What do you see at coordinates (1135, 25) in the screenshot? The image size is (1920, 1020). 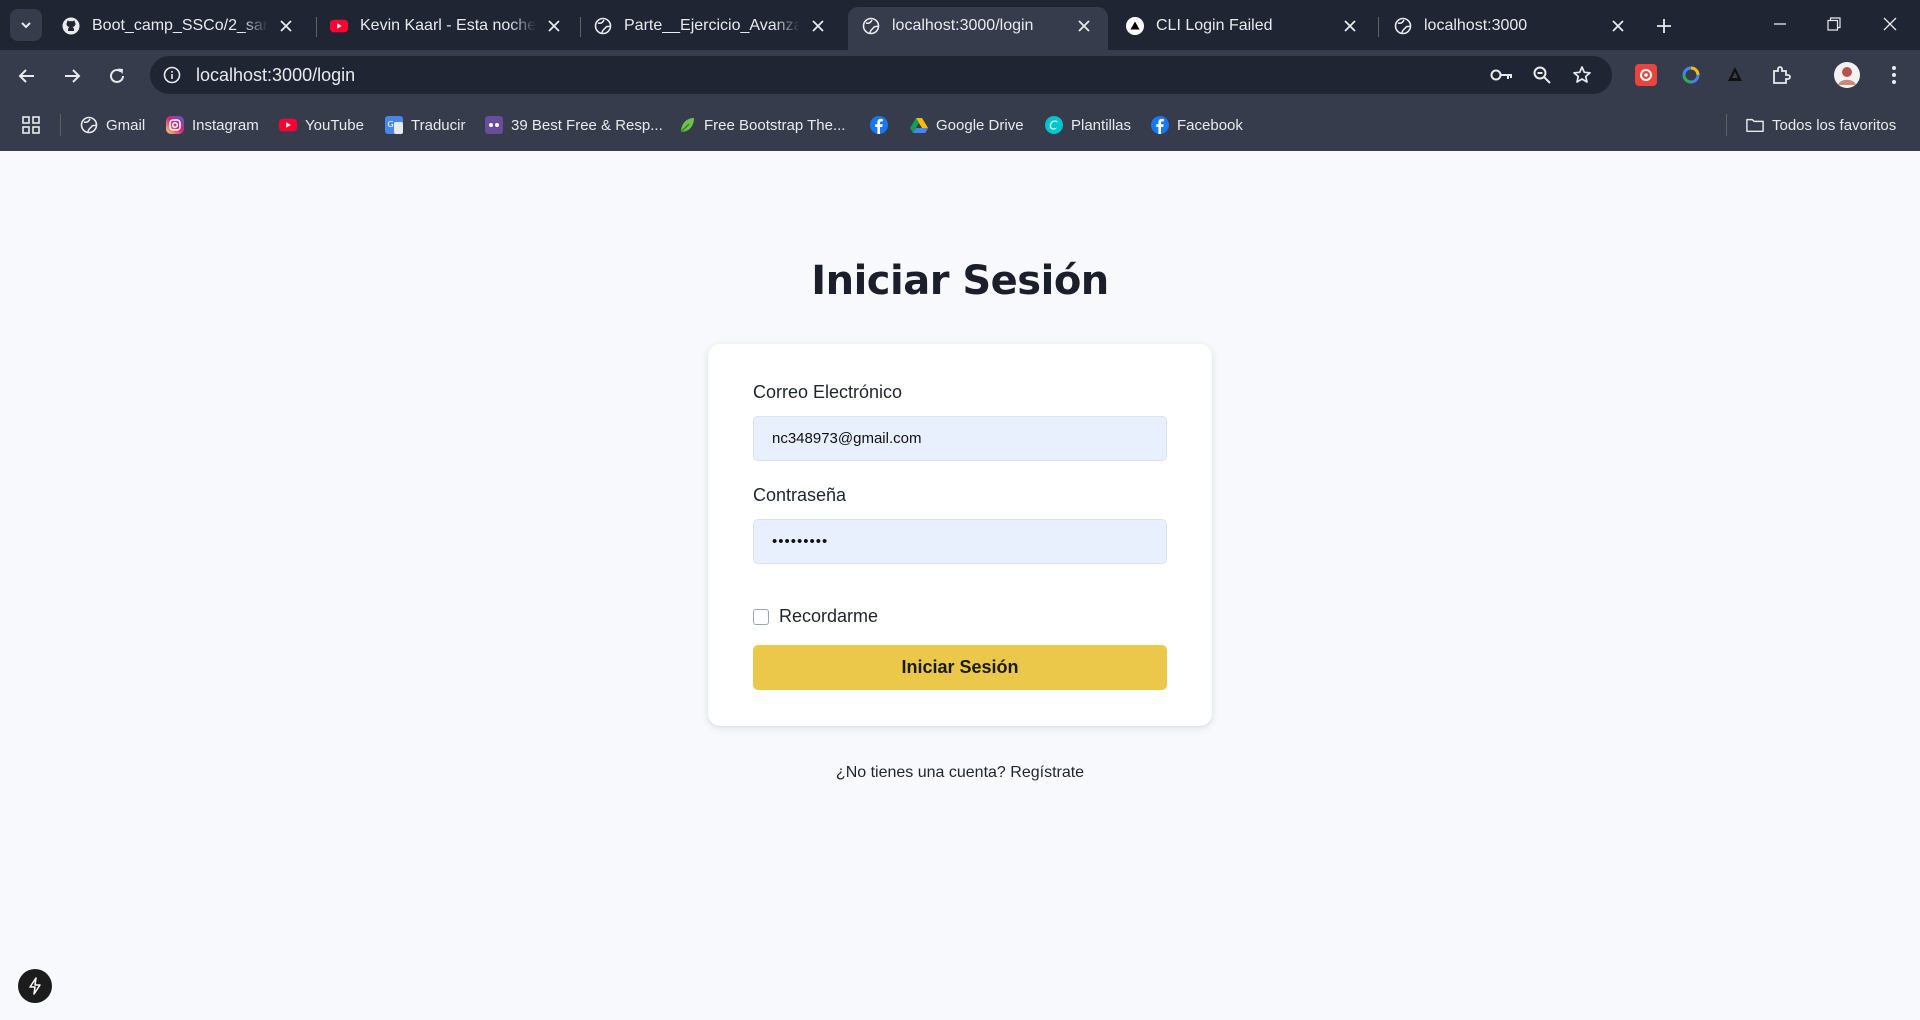 I see `vercel-icon` at bounding box center [1135, 25].